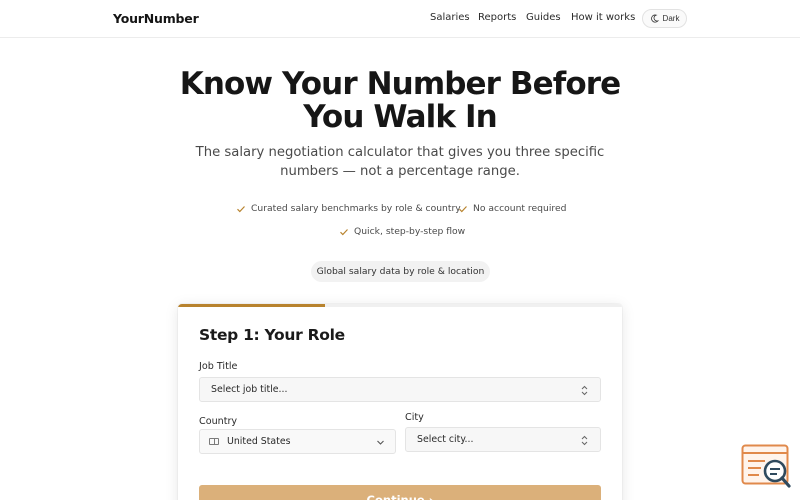  Describe the element at coordinates (400, 100) in the screenshot. I see `hero-title: Know Your Number Before You Walk In` at that location.